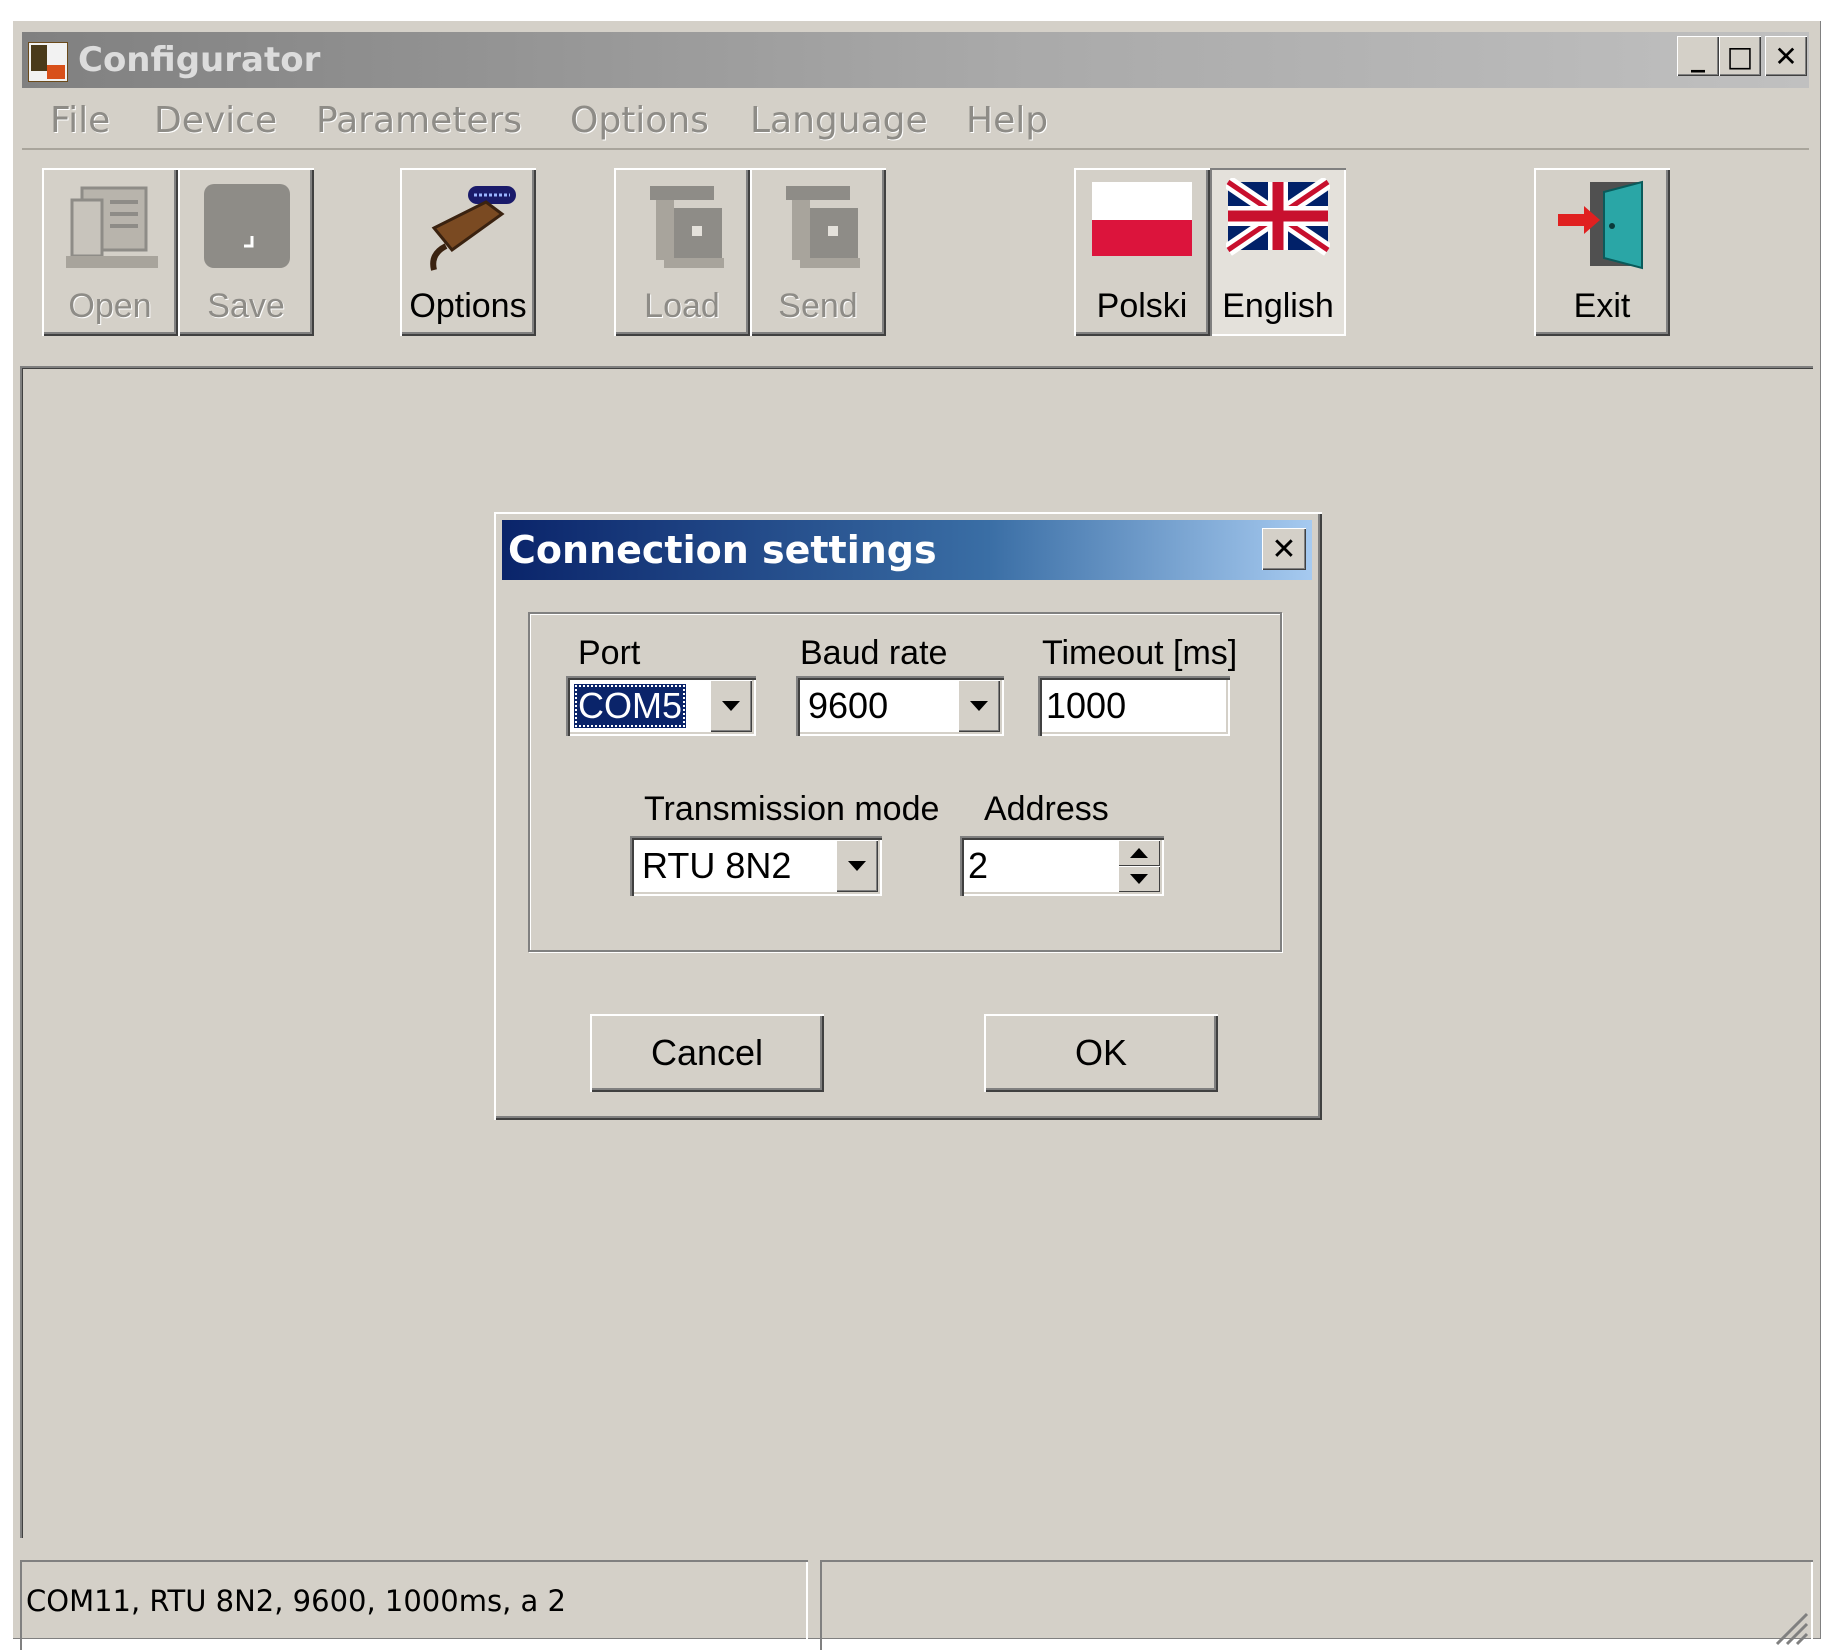 The image size is (1821, 1650). What do you see at coordinates (639, 120) in the screenshot?
I see `menu-options: Options` at bounding box center [639, 120].